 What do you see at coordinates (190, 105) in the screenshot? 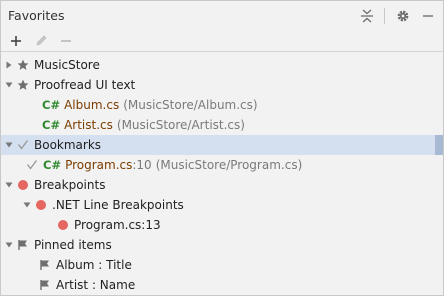
I see `file-path: (MusicStore/Album.cs)` at bounding box center [190, 105].